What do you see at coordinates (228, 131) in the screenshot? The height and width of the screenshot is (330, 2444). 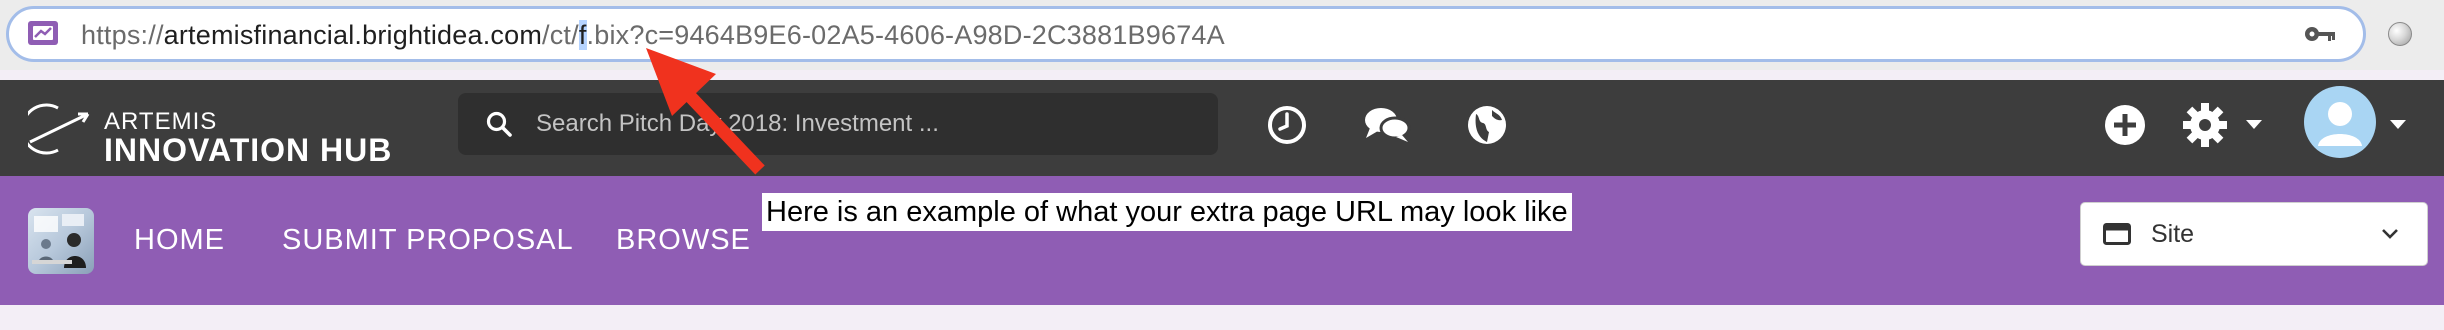 I see `logo: ARTEMIS INNOVATION HUB` at bounding box center [228, 131].